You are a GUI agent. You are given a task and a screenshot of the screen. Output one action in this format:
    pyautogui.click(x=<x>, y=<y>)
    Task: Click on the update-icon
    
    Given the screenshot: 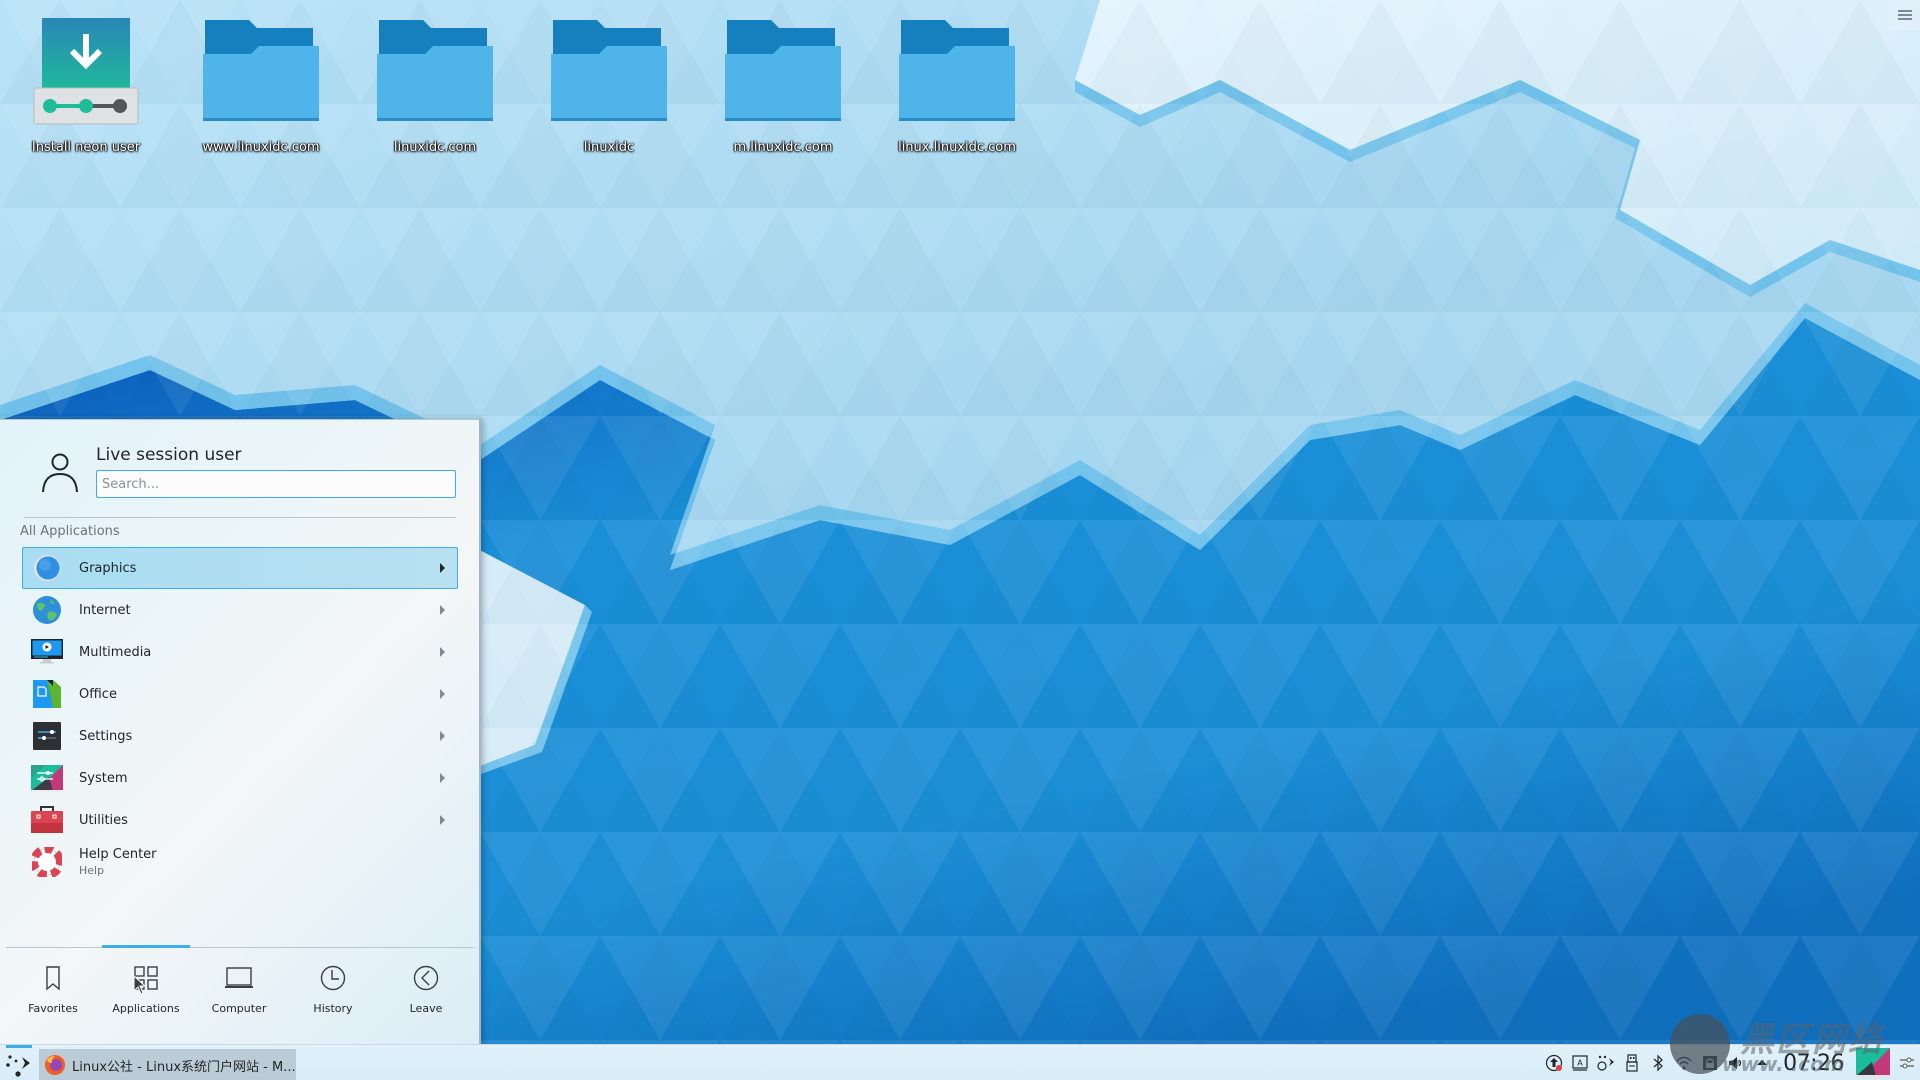 What is the action you would take?
    pyautogui.click(x=1554, y=1063)
    